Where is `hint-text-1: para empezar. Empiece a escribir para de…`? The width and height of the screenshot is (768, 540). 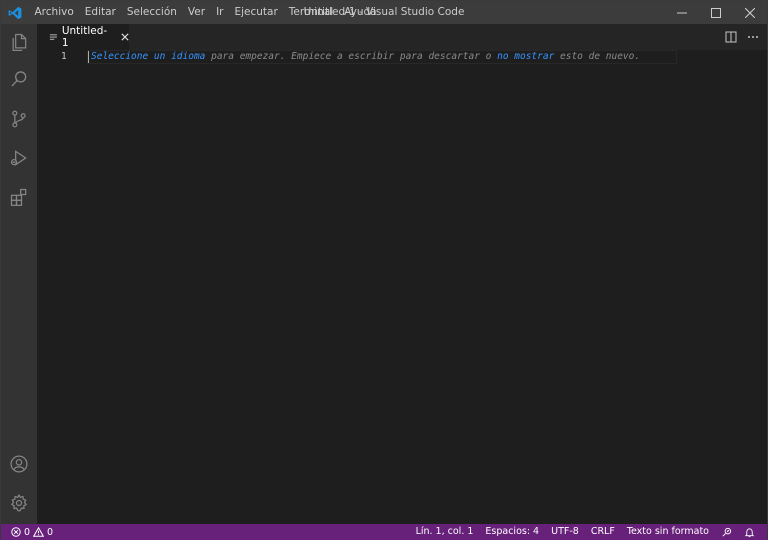 hint-text-1: para empezar. Empiece a escribir para de… is located at coordinates (351, 56).